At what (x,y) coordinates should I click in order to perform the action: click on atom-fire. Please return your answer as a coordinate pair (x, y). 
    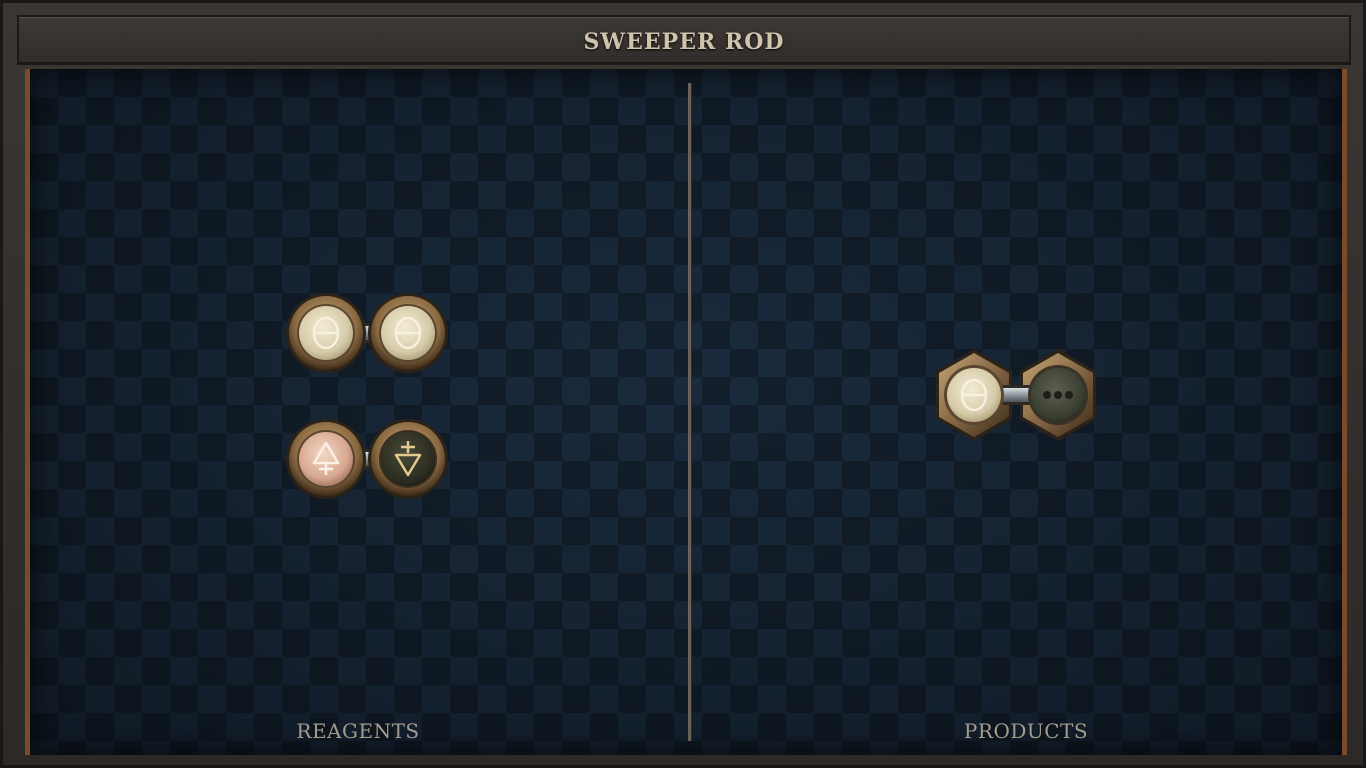
    Looking at the image, I should click on (326, 459).